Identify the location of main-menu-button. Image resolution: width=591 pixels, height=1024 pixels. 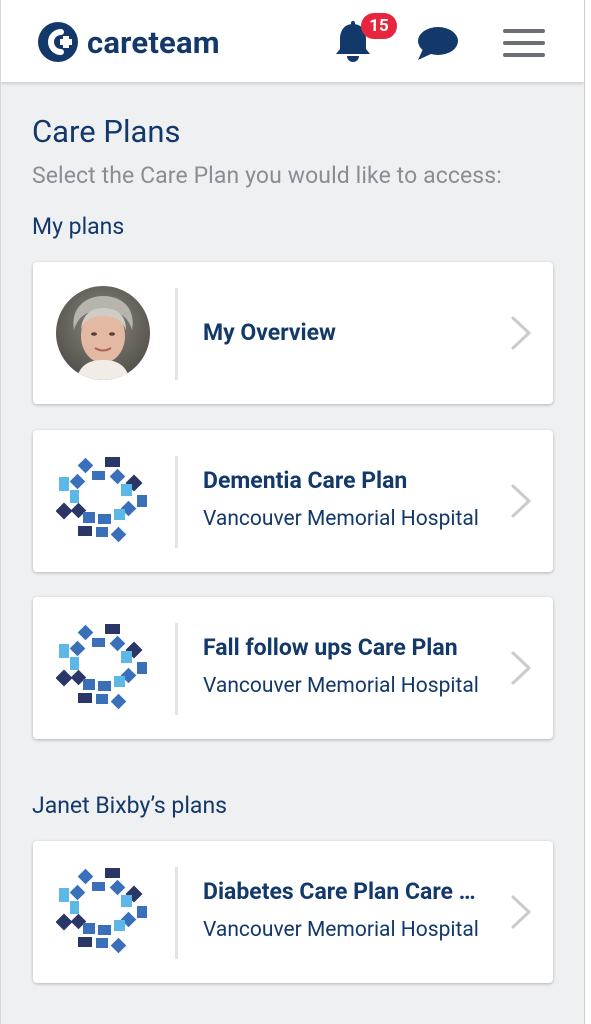
(524, 43).